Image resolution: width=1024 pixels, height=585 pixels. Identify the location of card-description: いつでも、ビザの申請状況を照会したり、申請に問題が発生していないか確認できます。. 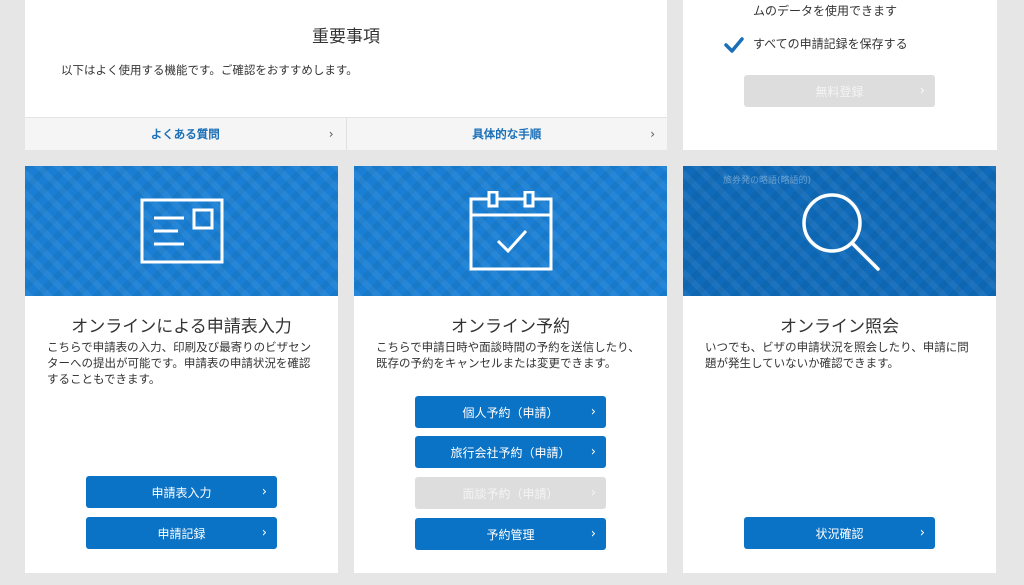
(837, 355).